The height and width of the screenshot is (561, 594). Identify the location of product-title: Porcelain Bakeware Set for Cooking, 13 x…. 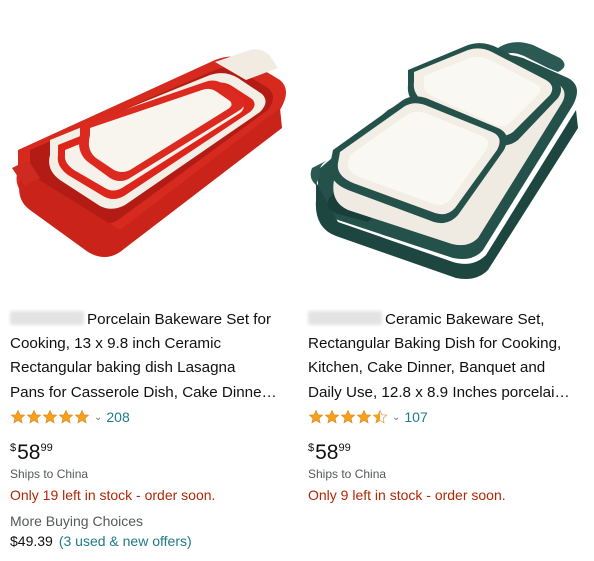
(151, 356).